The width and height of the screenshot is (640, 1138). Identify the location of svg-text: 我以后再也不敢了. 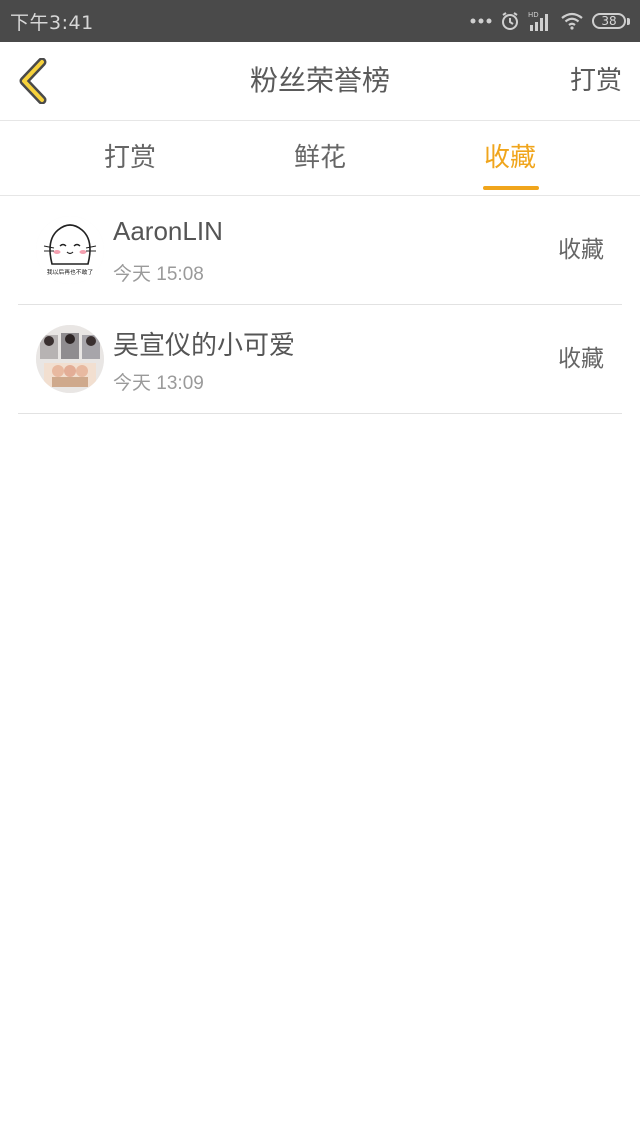
(70, 272).